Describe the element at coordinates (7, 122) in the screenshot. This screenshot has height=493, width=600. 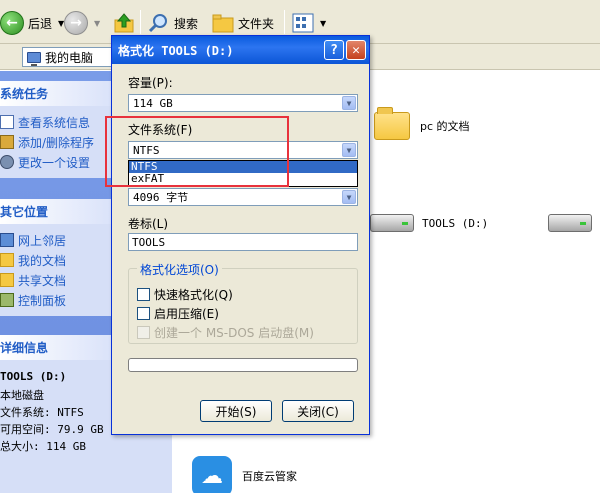
I see `system-info-icon` at that location.